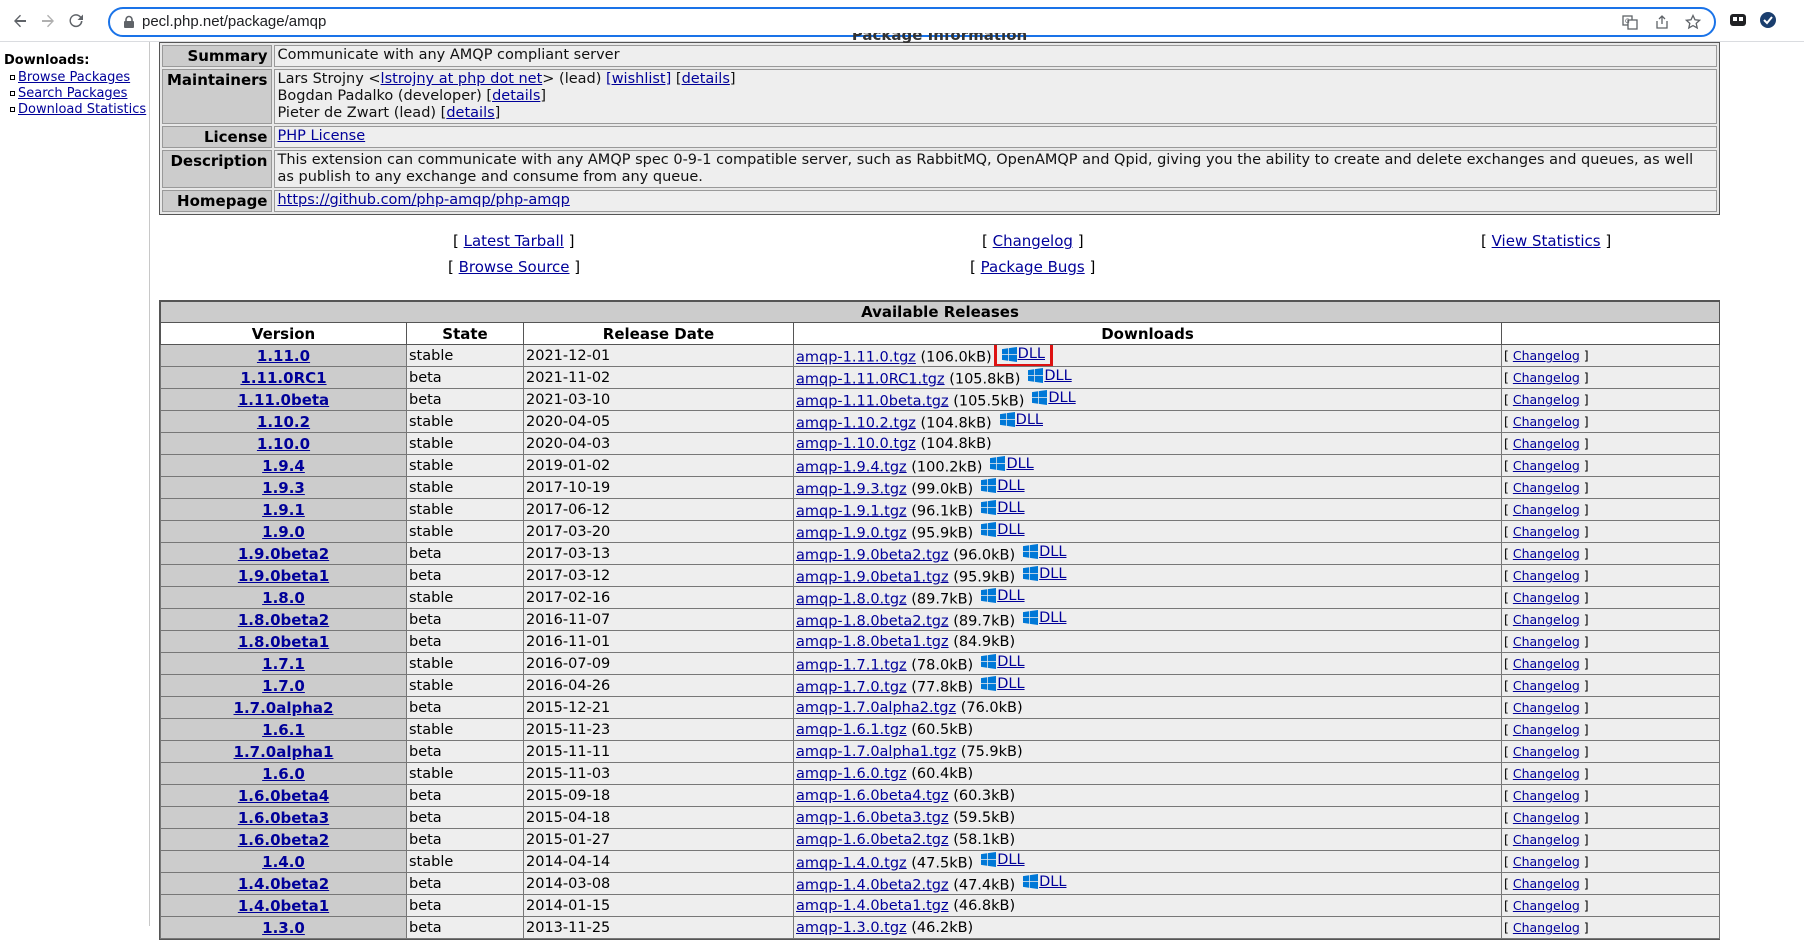 This screenshot has width=1804, height=940. Describe the element at coordinates (283, 378) in the screenshot. I see `version-link: 1.11.0RC1` at that location.